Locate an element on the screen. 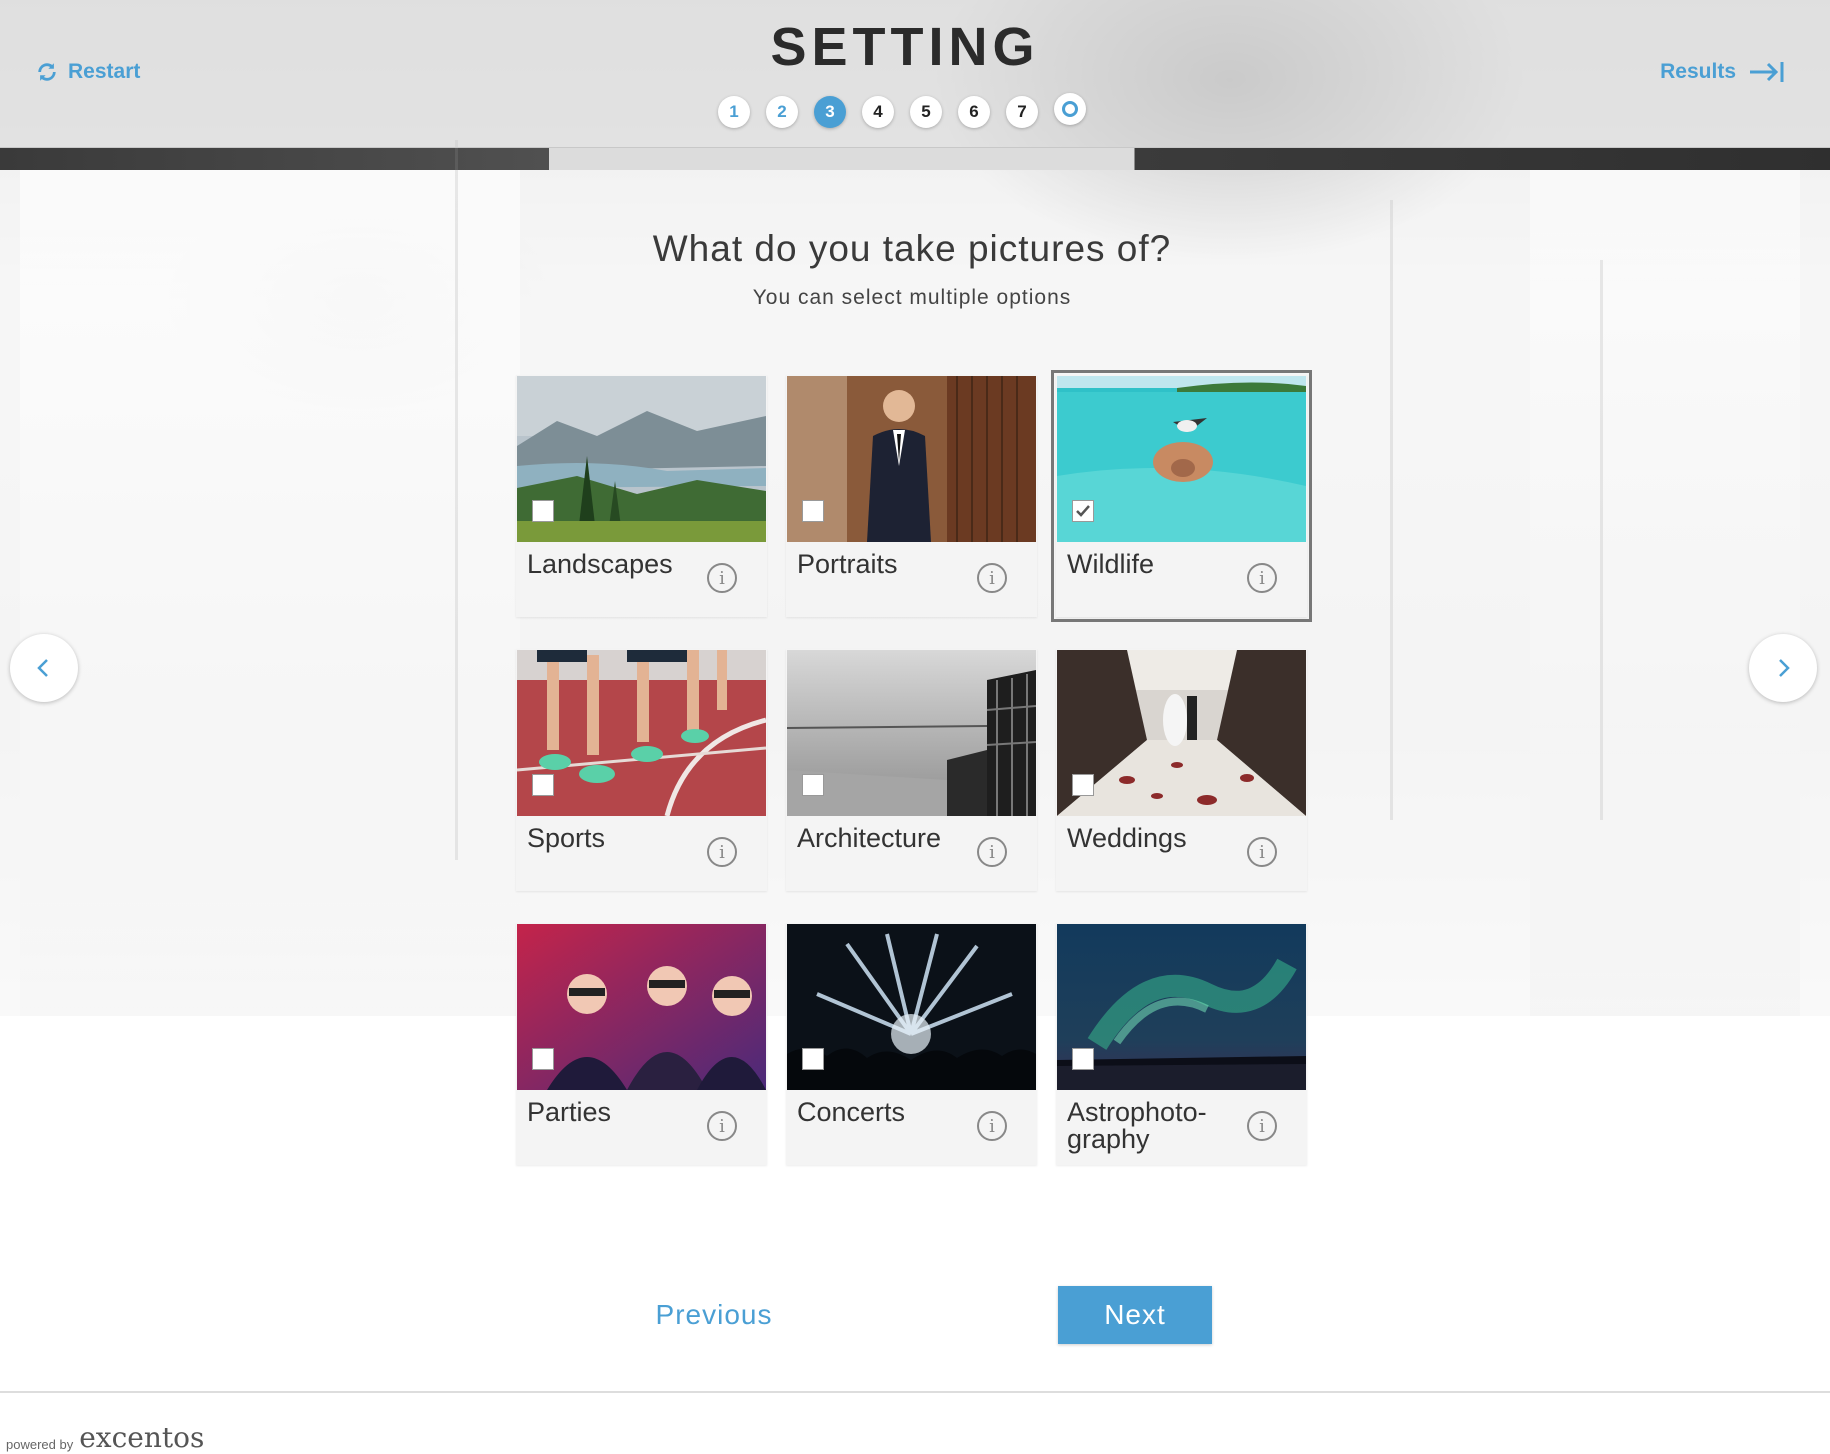  sports-photo is located at coordinates (641, 733).